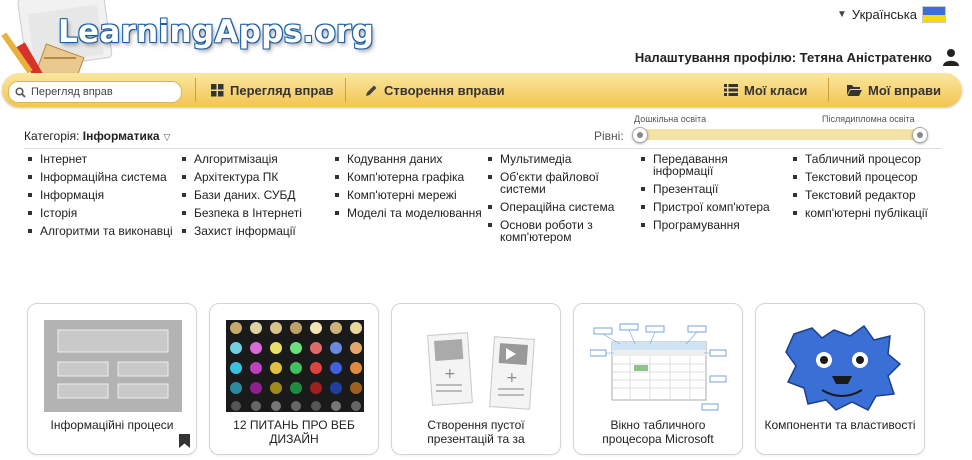 The image size is (972, 460). Describe the element at coordinates (184, 441) in the screenshot. I see `bookmark-icon` at that location.